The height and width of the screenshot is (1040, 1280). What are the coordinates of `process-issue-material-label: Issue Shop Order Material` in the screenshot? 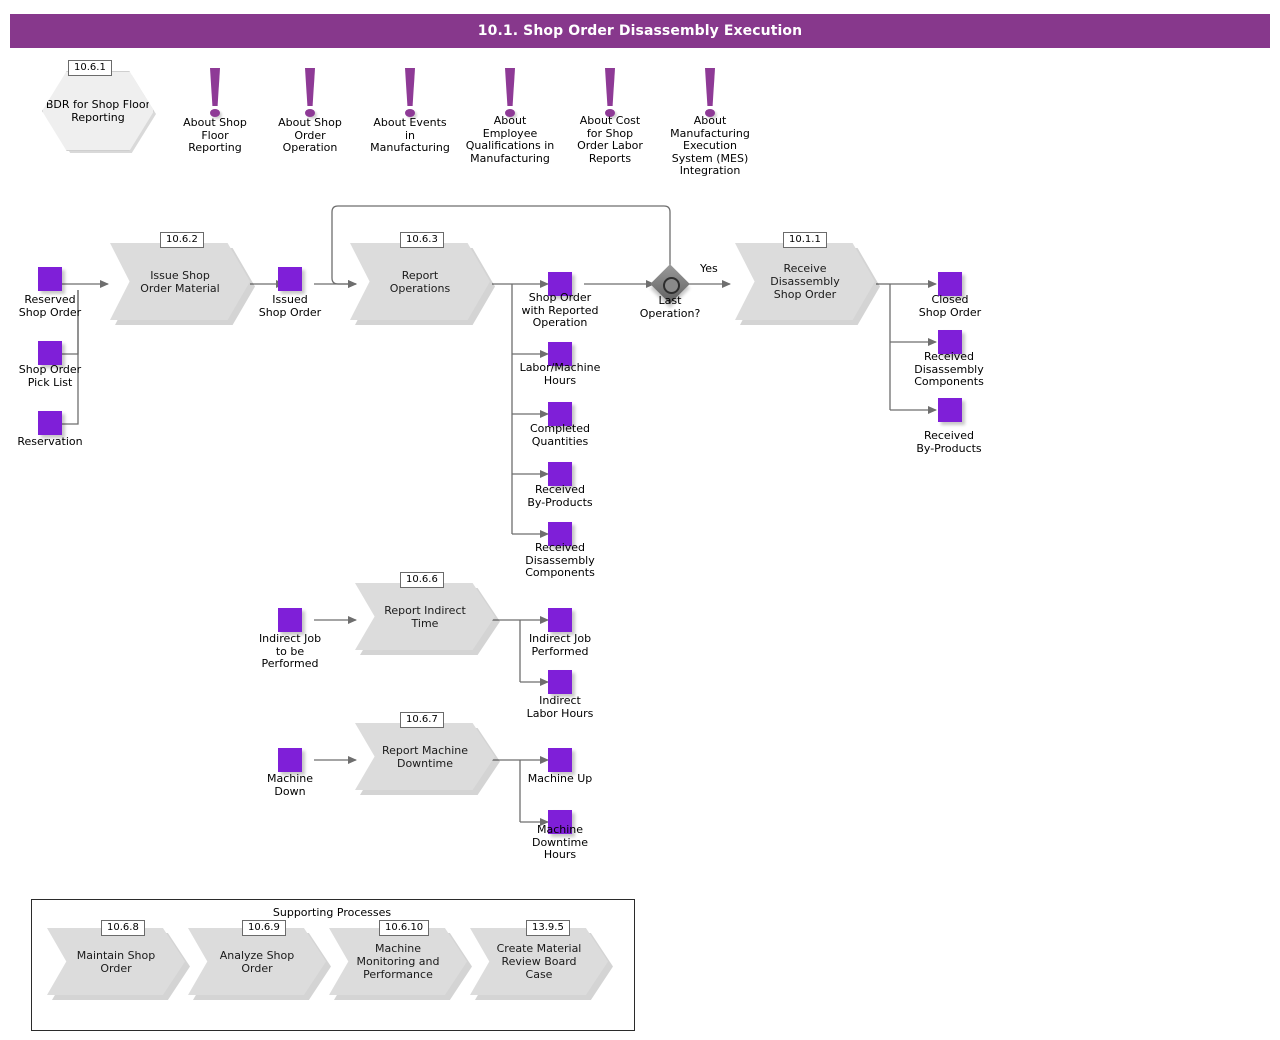 It's located at (180, 281).